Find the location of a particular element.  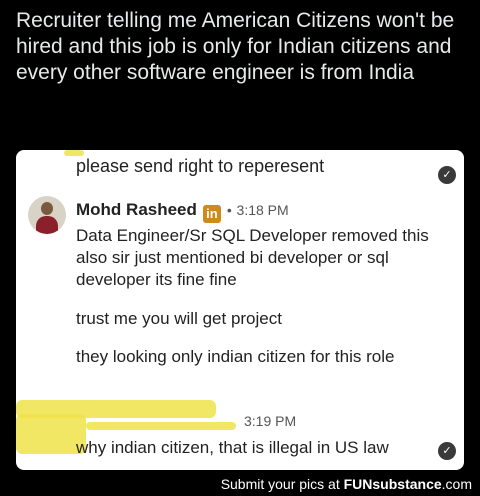

message-timestamp: 3:18 PM is located at coordinates (262, 210).